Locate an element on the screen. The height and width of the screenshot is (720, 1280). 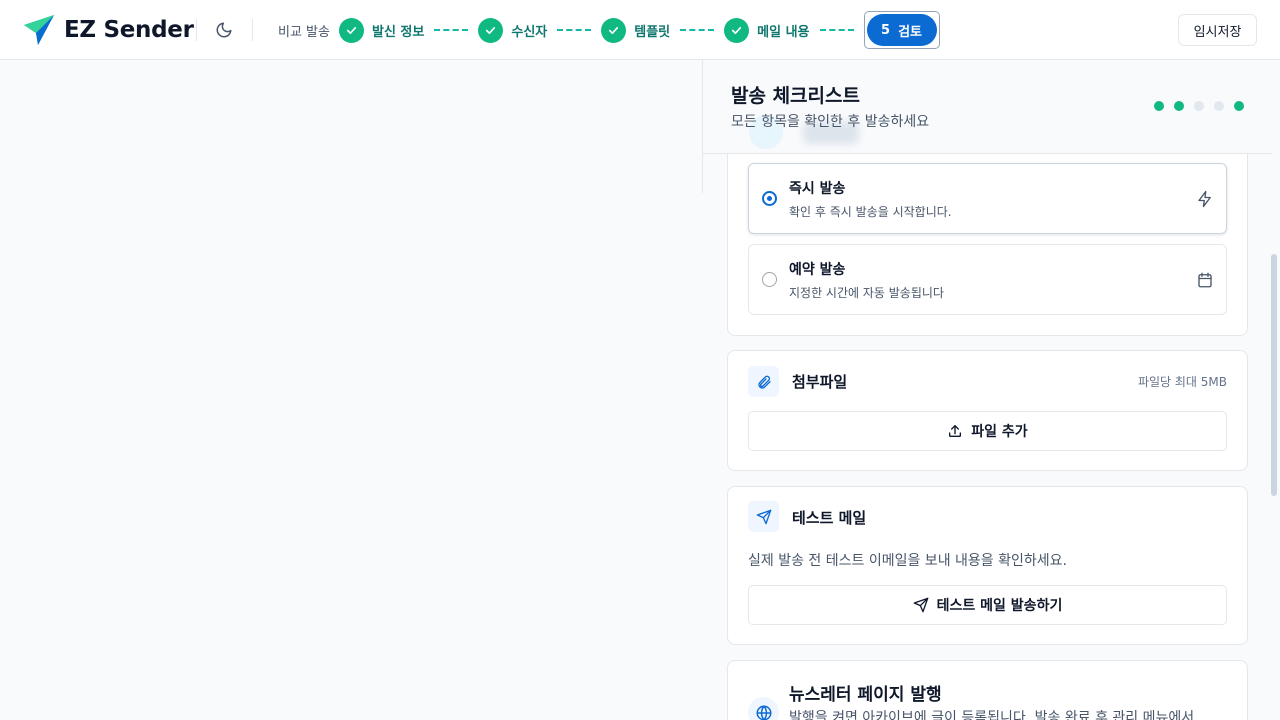
add-file-button: 파일 추가 is located at coordinates (987, 431).